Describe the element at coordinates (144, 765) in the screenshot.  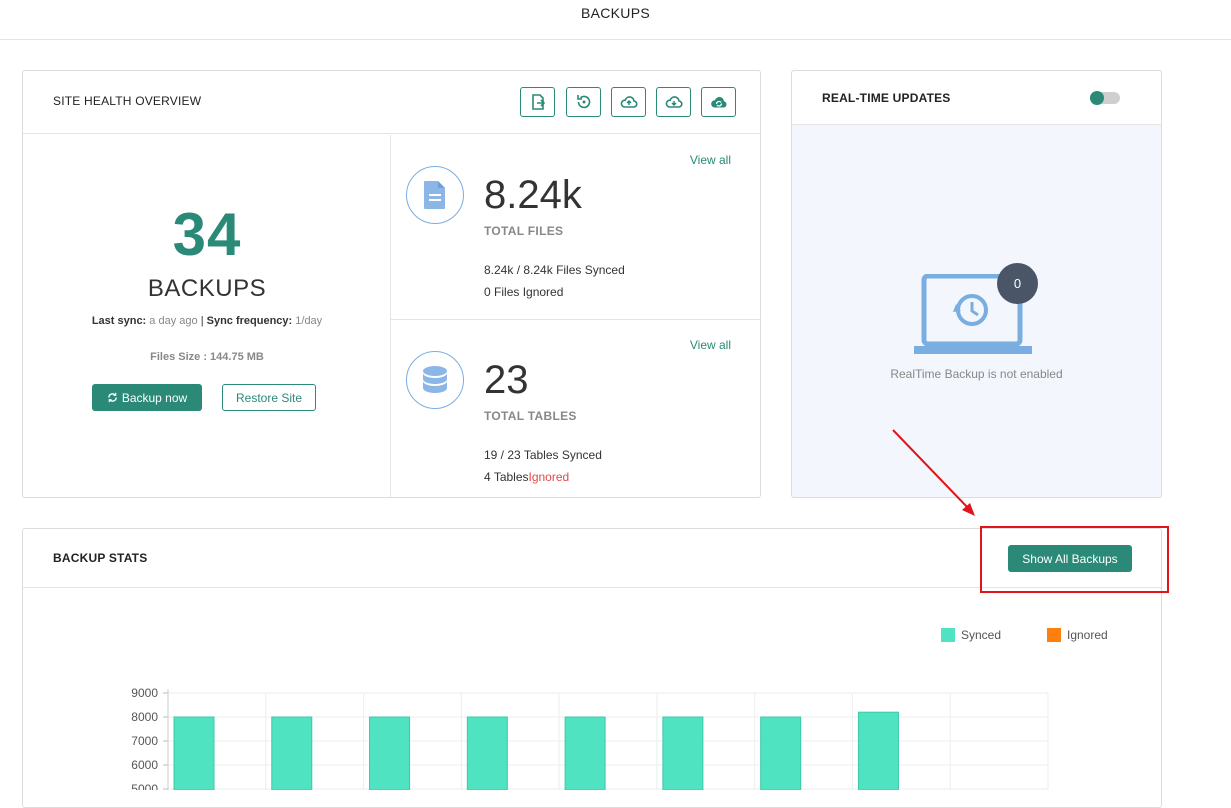
I see `y-tick-label: 6000` at that location.